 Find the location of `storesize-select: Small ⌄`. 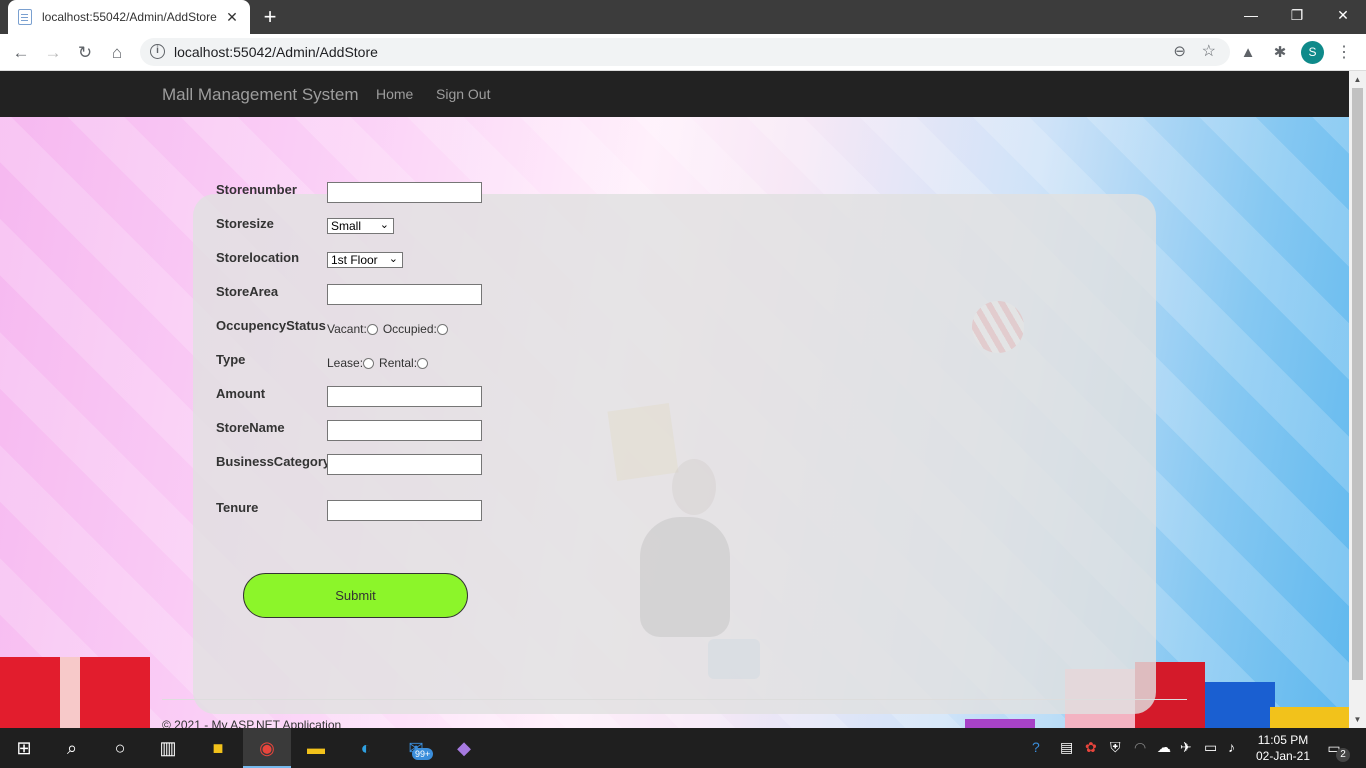

storesize-select: Small ⌄ is located at coordinates (360, 226).